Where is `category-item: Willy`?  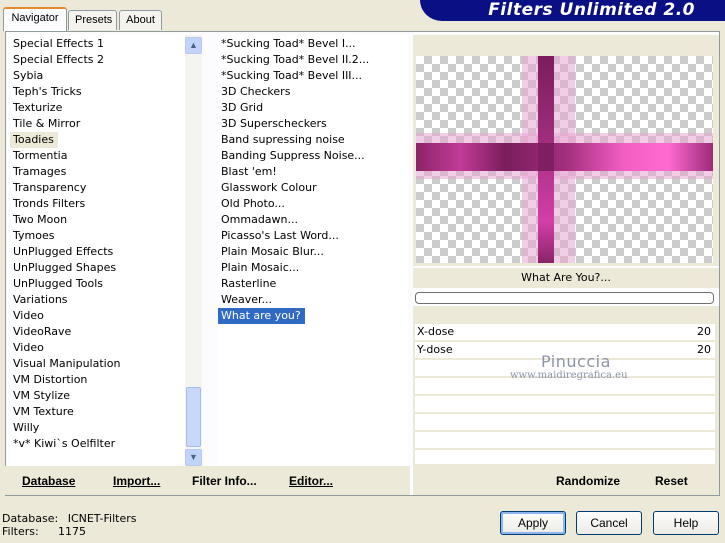 category-item: Willy is located at coordinates (97, 428).